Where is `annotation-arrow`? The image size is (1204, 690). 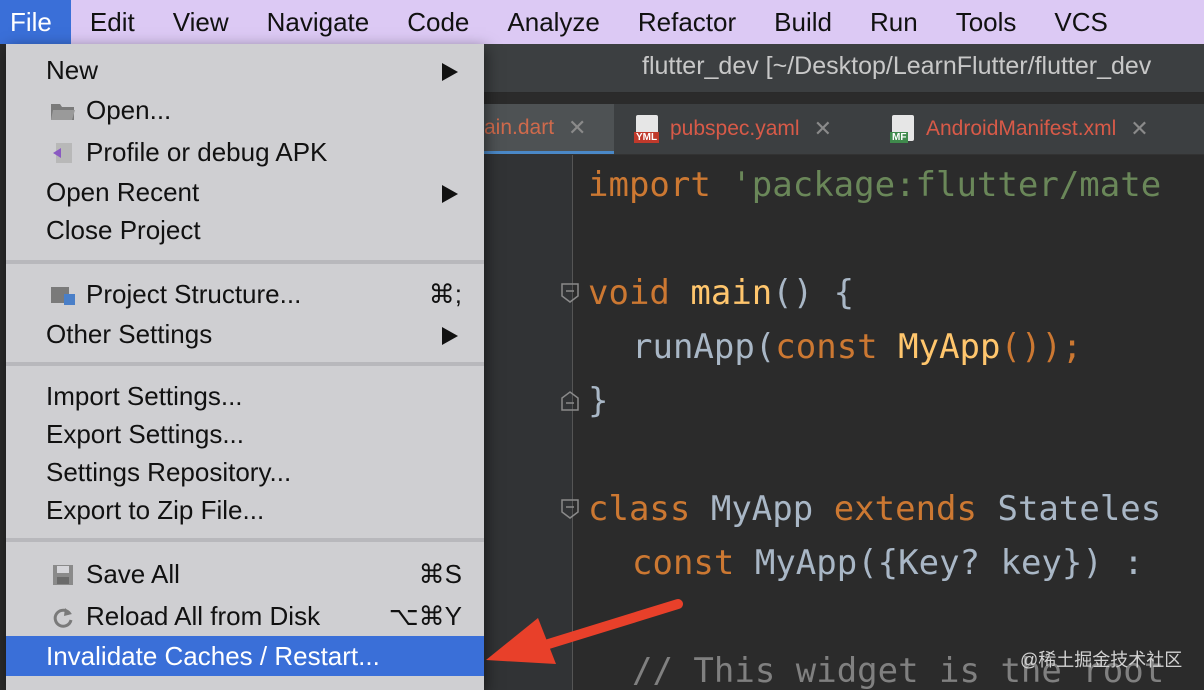 annotation-arrow is located at coordinates (584, 631).